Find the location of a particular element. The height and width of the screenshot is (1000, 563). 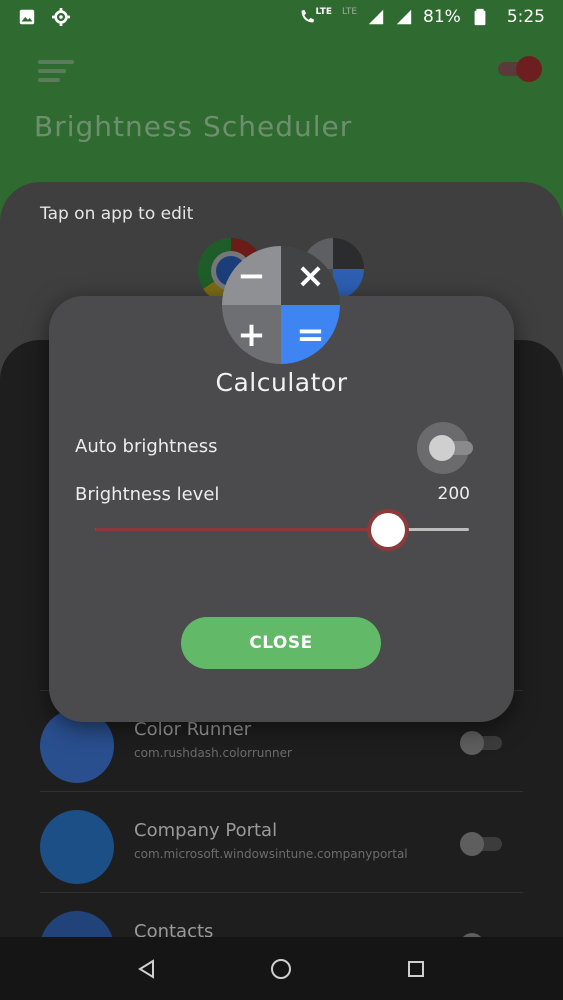

back-button is located at coordinates (147, 969).